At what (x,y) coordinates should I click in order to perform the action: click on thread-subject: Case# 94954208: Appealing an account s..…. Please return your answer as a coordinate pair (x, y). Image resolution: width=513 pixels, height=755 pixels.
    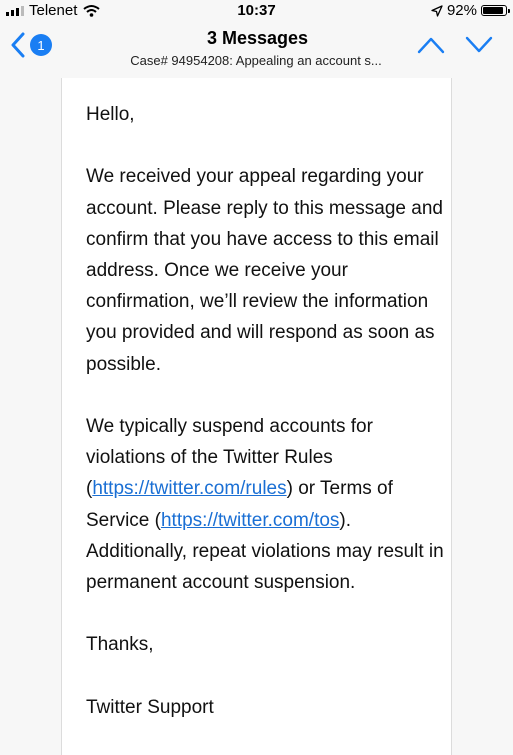
    Looking at the image, I should click on (256, 60).